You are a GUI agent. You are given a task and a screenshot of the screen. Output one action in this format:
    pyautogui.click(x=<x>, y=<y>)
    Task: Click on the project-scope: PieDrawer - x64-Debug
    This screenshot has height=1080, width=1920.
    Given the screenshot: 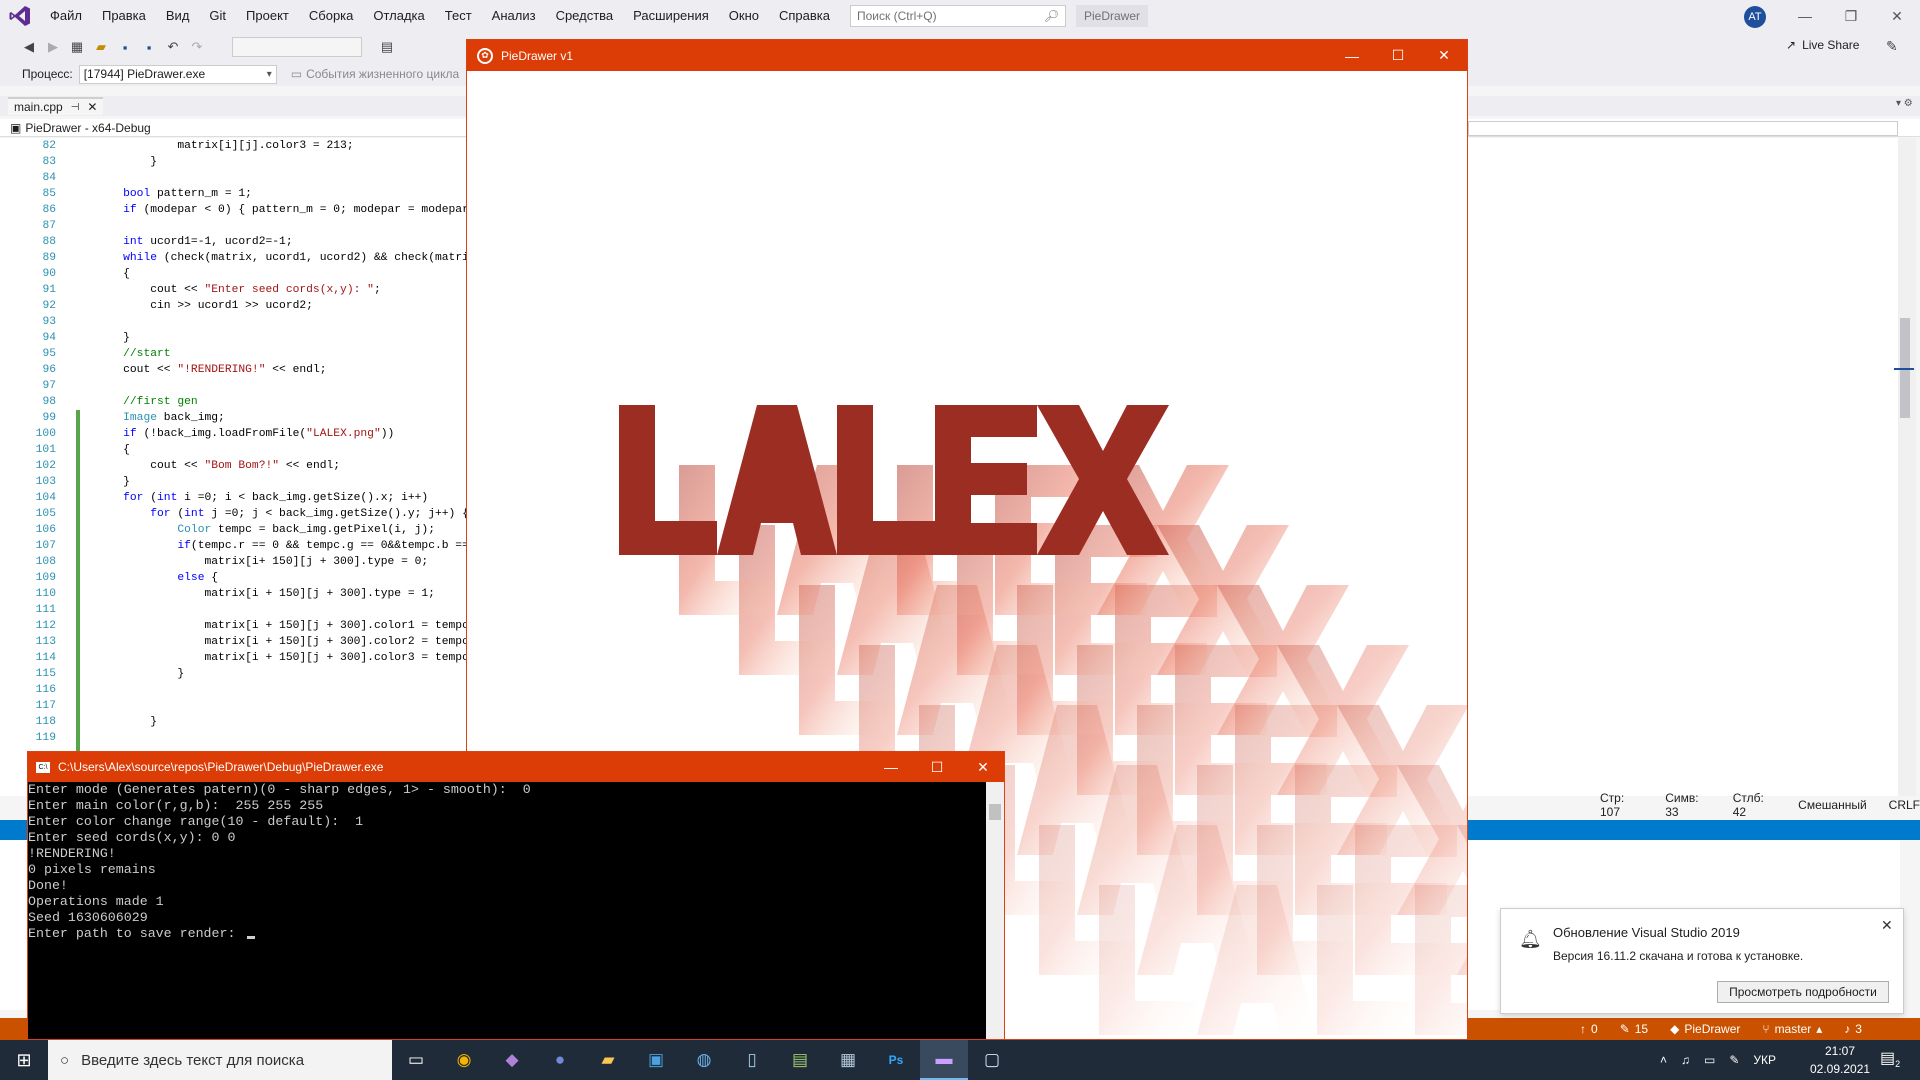 What is the action you would take?
    pyautogui.click(x=87, y=128)
    